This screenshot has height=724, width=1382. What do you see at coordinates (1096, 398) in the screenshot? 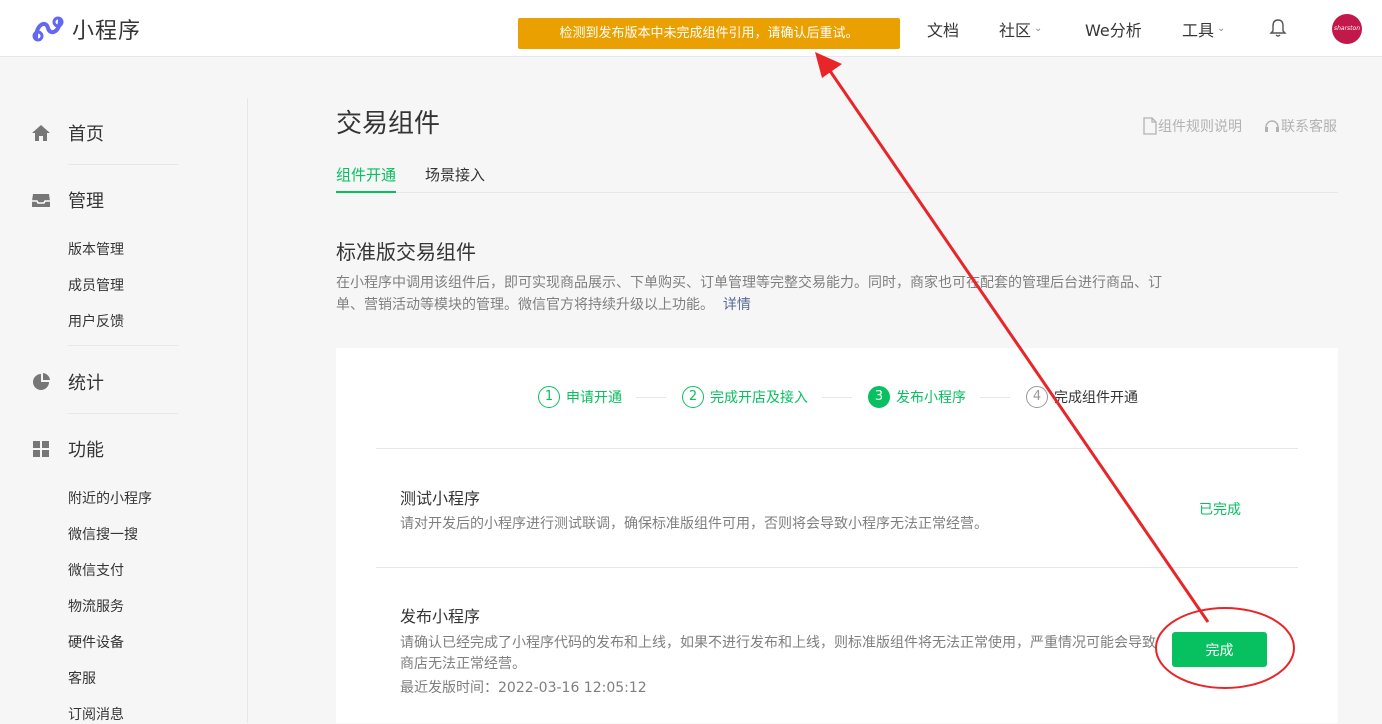
I see `step-4-label: 完成组件开通` at bounding box center [1096, 398].